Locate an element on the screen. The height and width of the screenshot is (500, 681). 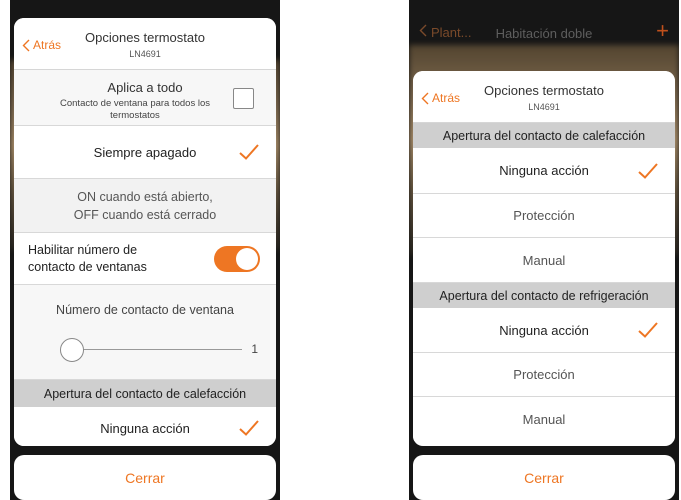
option-always-off: Siempre apagado is located at coordinates (145, 152).